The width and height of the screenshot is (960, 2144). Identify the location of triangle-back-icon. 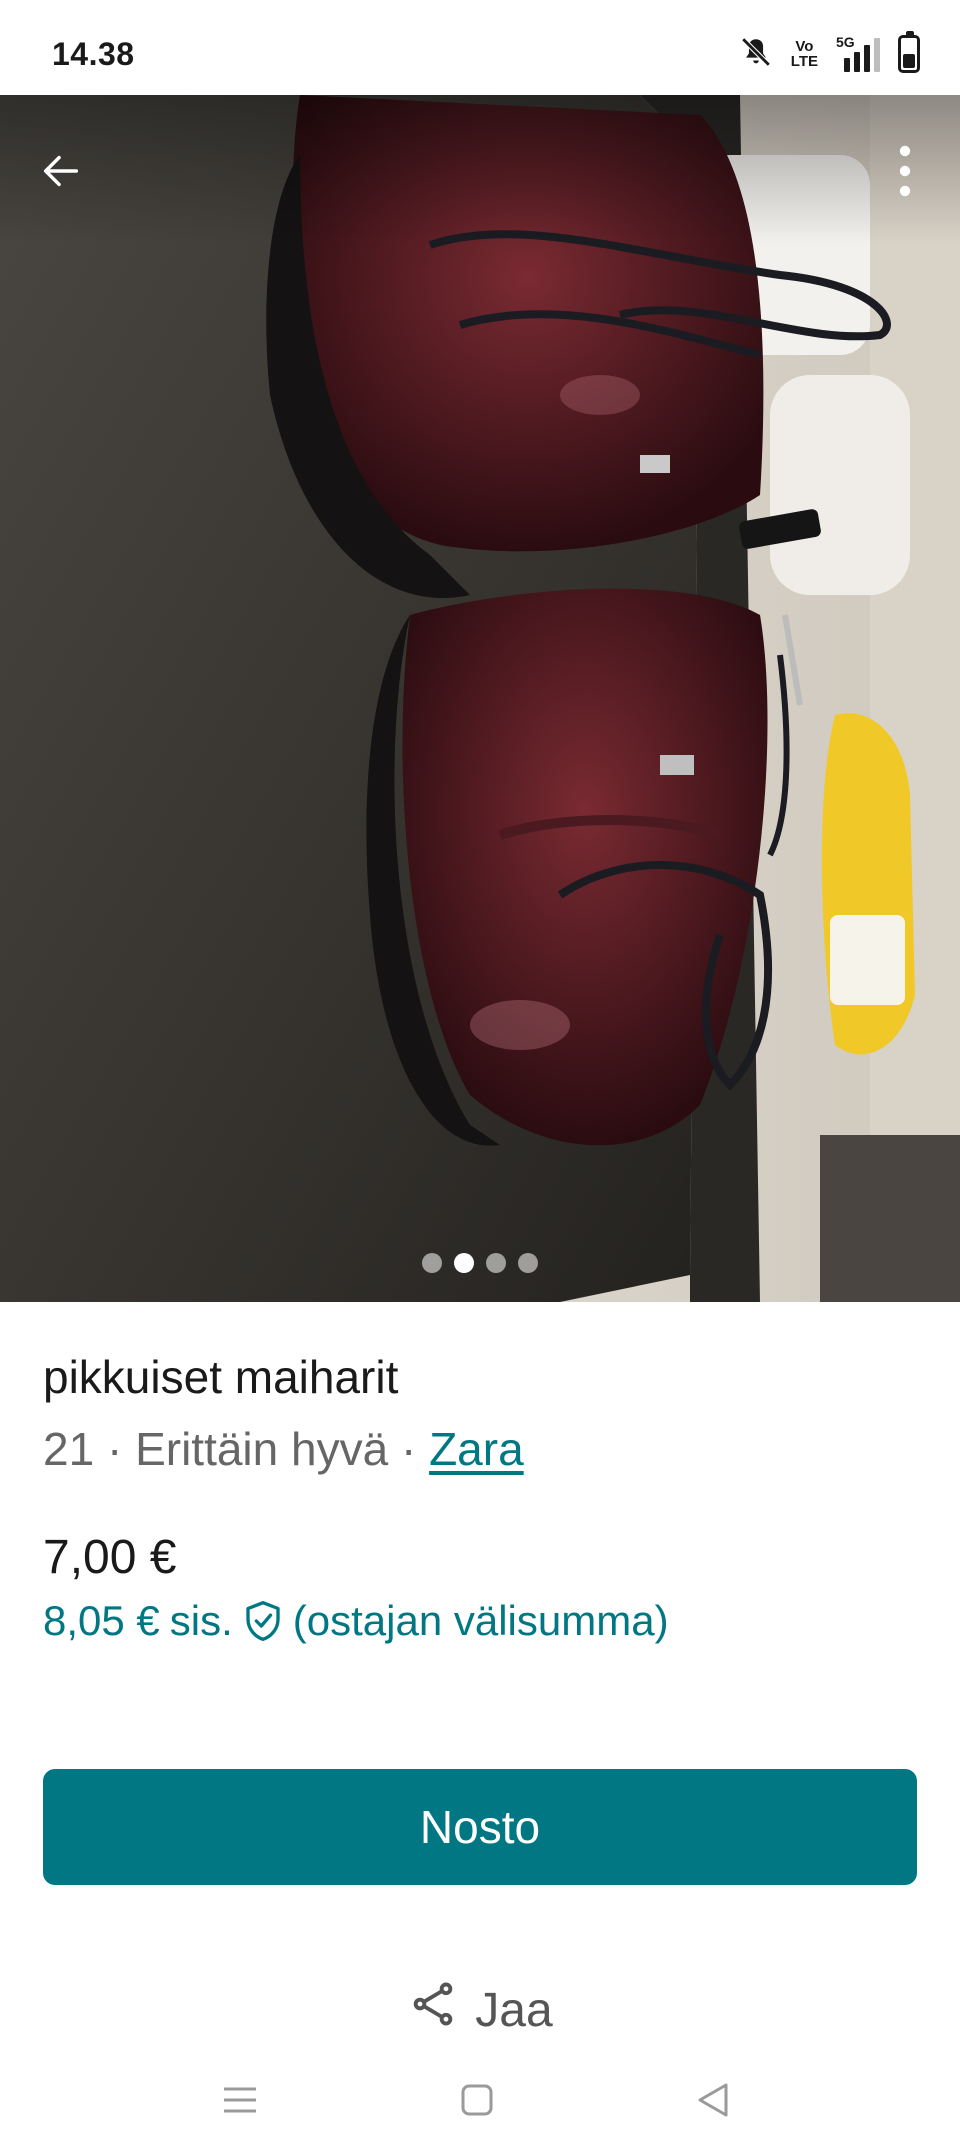
(713, 2102).